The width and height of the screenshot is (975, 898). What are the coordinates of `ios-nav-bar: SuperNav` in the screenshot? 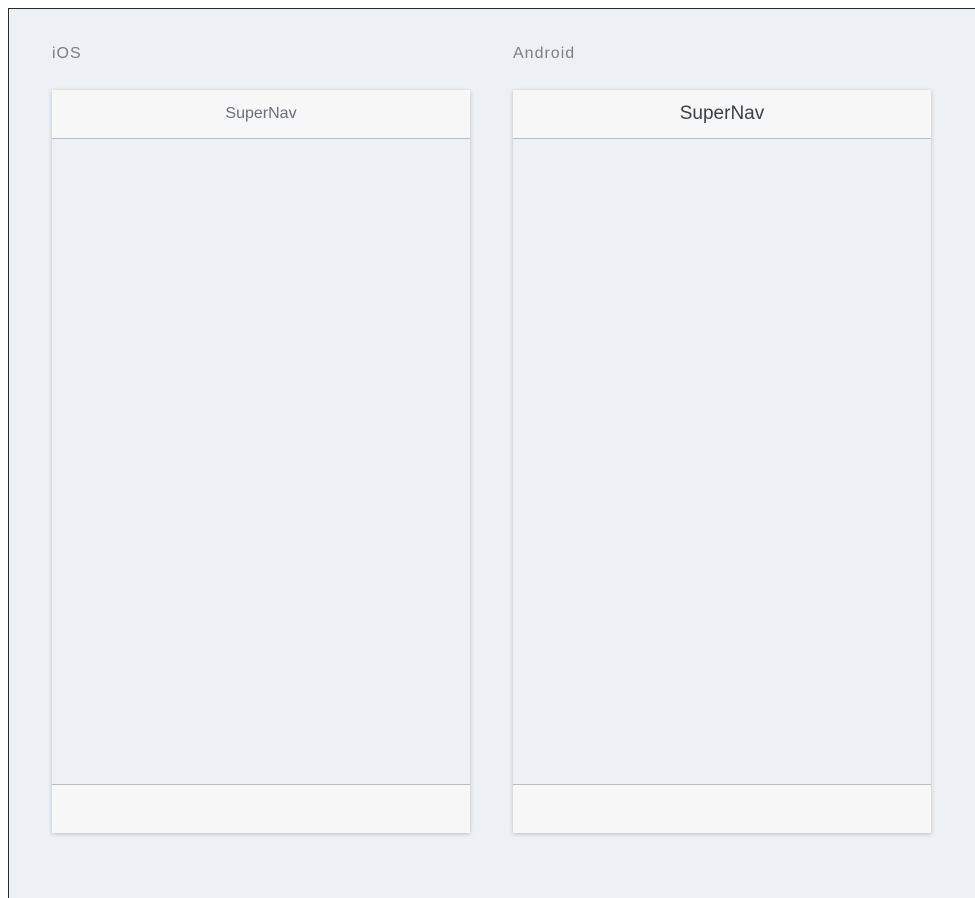 It's located at (261, 114).